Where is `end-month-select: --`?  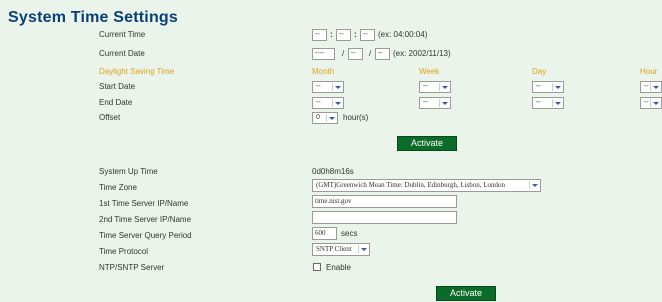 end-month-select: -- is located at coordinates (328, 103).